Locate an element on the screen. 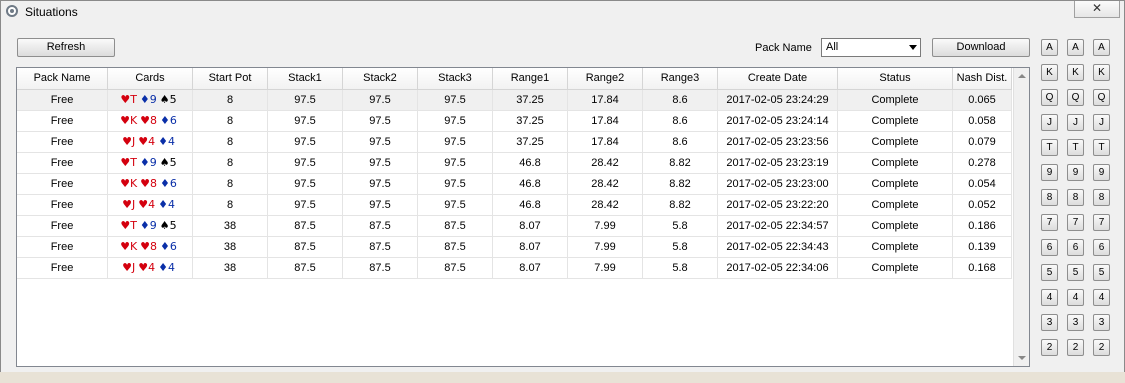  column-header: Stack2 is located at coordinates (380, 78).